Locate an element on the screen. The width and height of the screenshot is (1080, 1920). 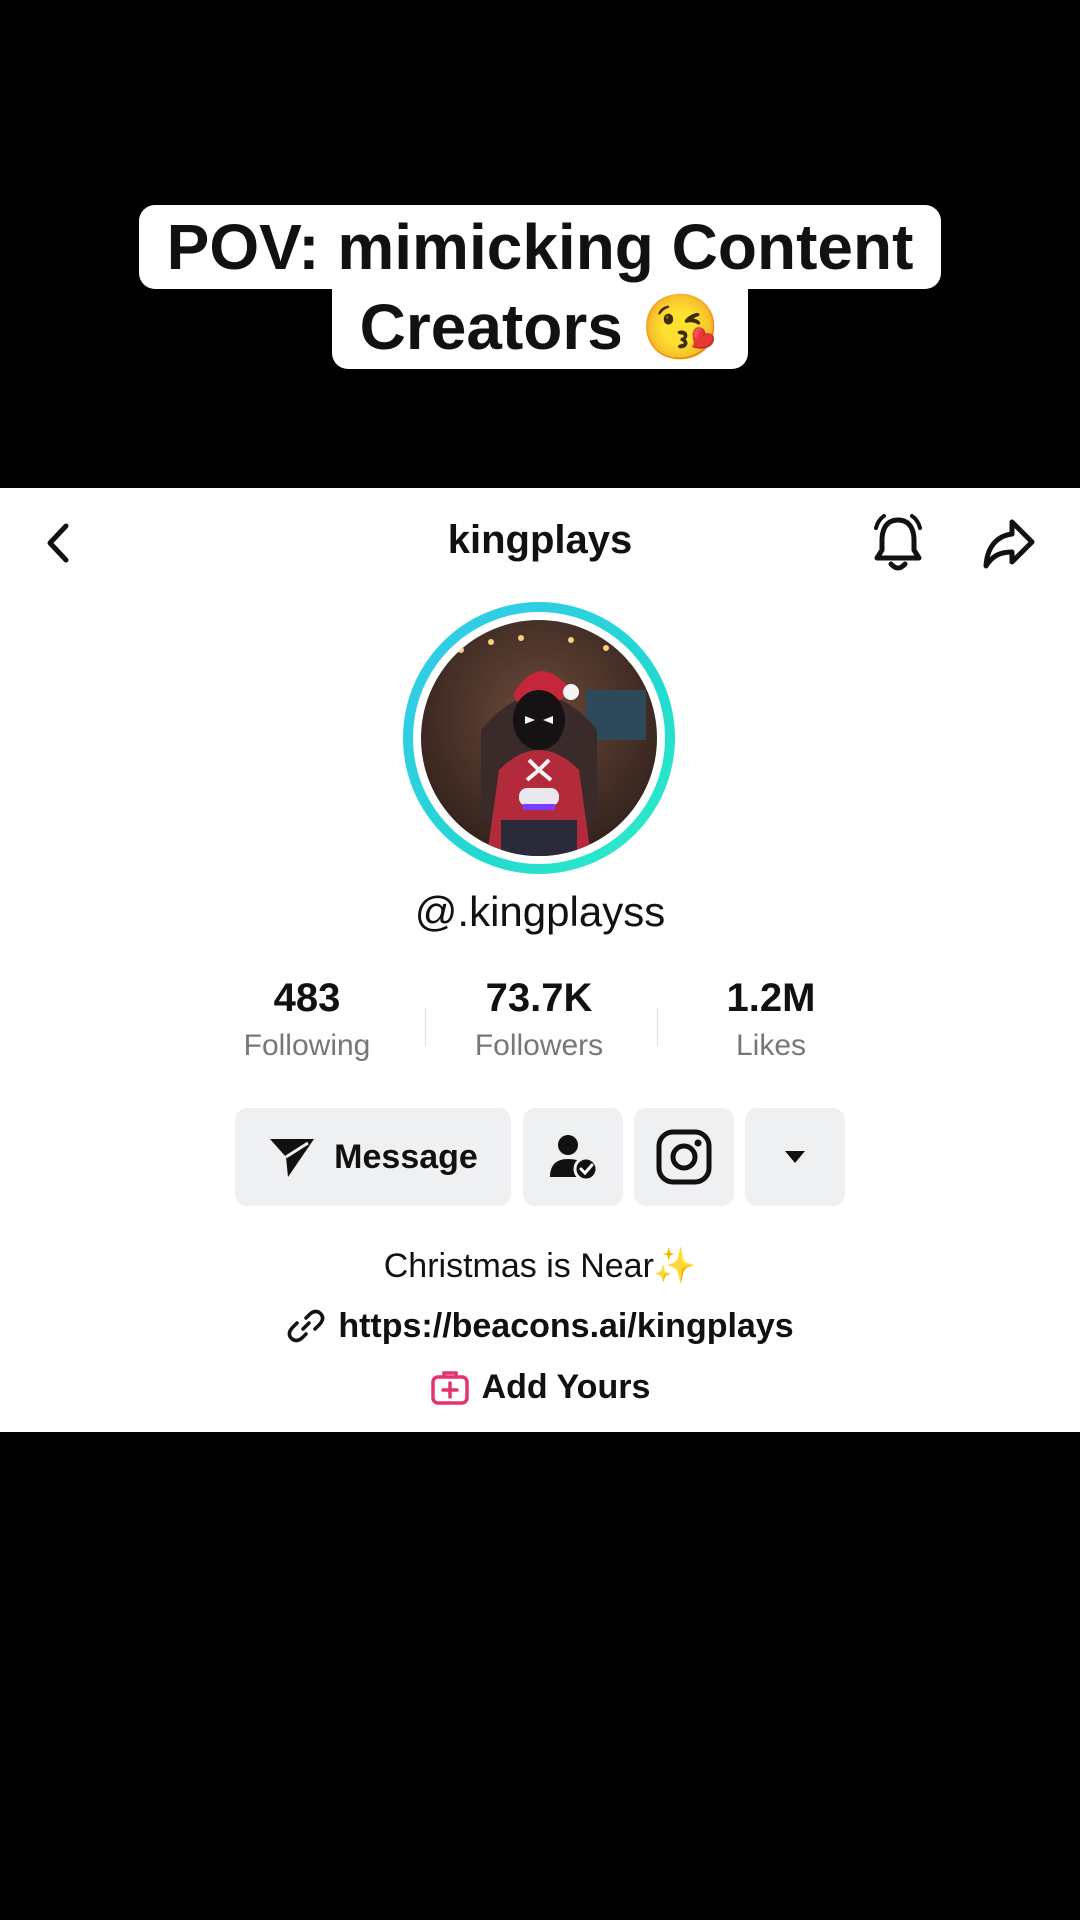
bell-icon is located at coordinates (898, 543).